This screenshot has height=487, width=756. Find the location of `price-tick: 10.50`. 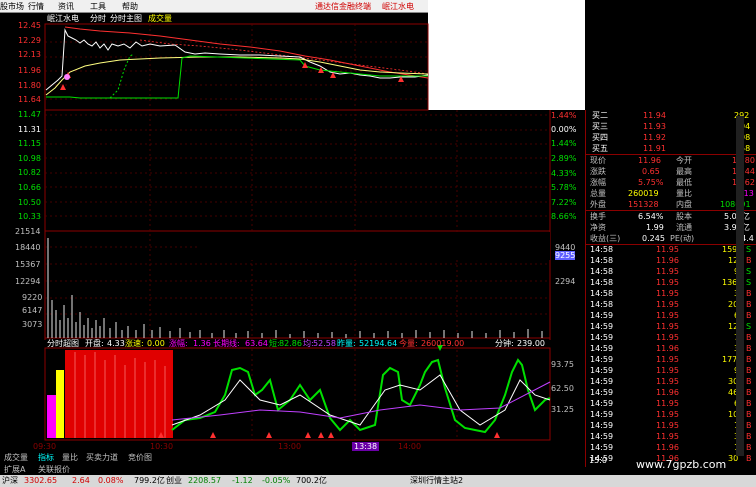

price-tick: 10.50 is located at coordinates (29, 202).